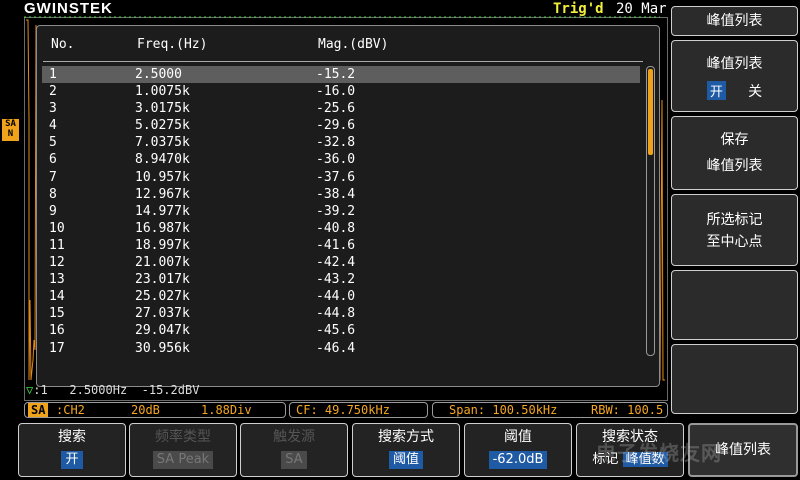 The image size is (800, 480). Describe the element at coordinates (336, 109) in the screenshot. I see `peak-mag: -25.6` at that location.